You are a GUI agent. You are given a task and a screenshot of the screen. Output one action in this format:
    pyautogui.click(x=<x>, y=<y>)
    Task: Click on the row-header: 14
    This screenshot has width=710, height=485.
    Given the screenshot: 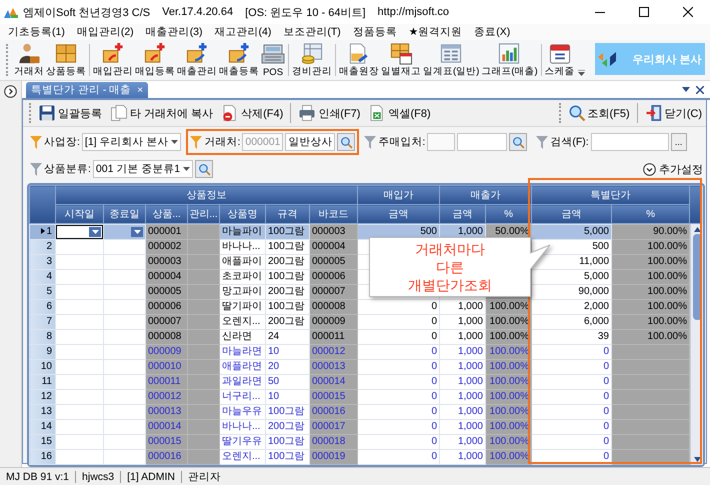 What is the action you would take?
    pyautogui.click(x=43, y=427)
    